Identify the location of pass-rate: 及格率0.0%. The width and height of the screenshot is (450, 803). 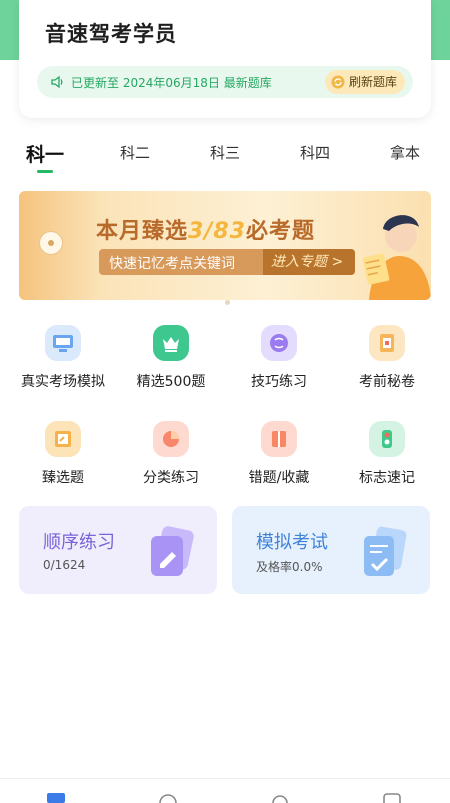
(289, 567).